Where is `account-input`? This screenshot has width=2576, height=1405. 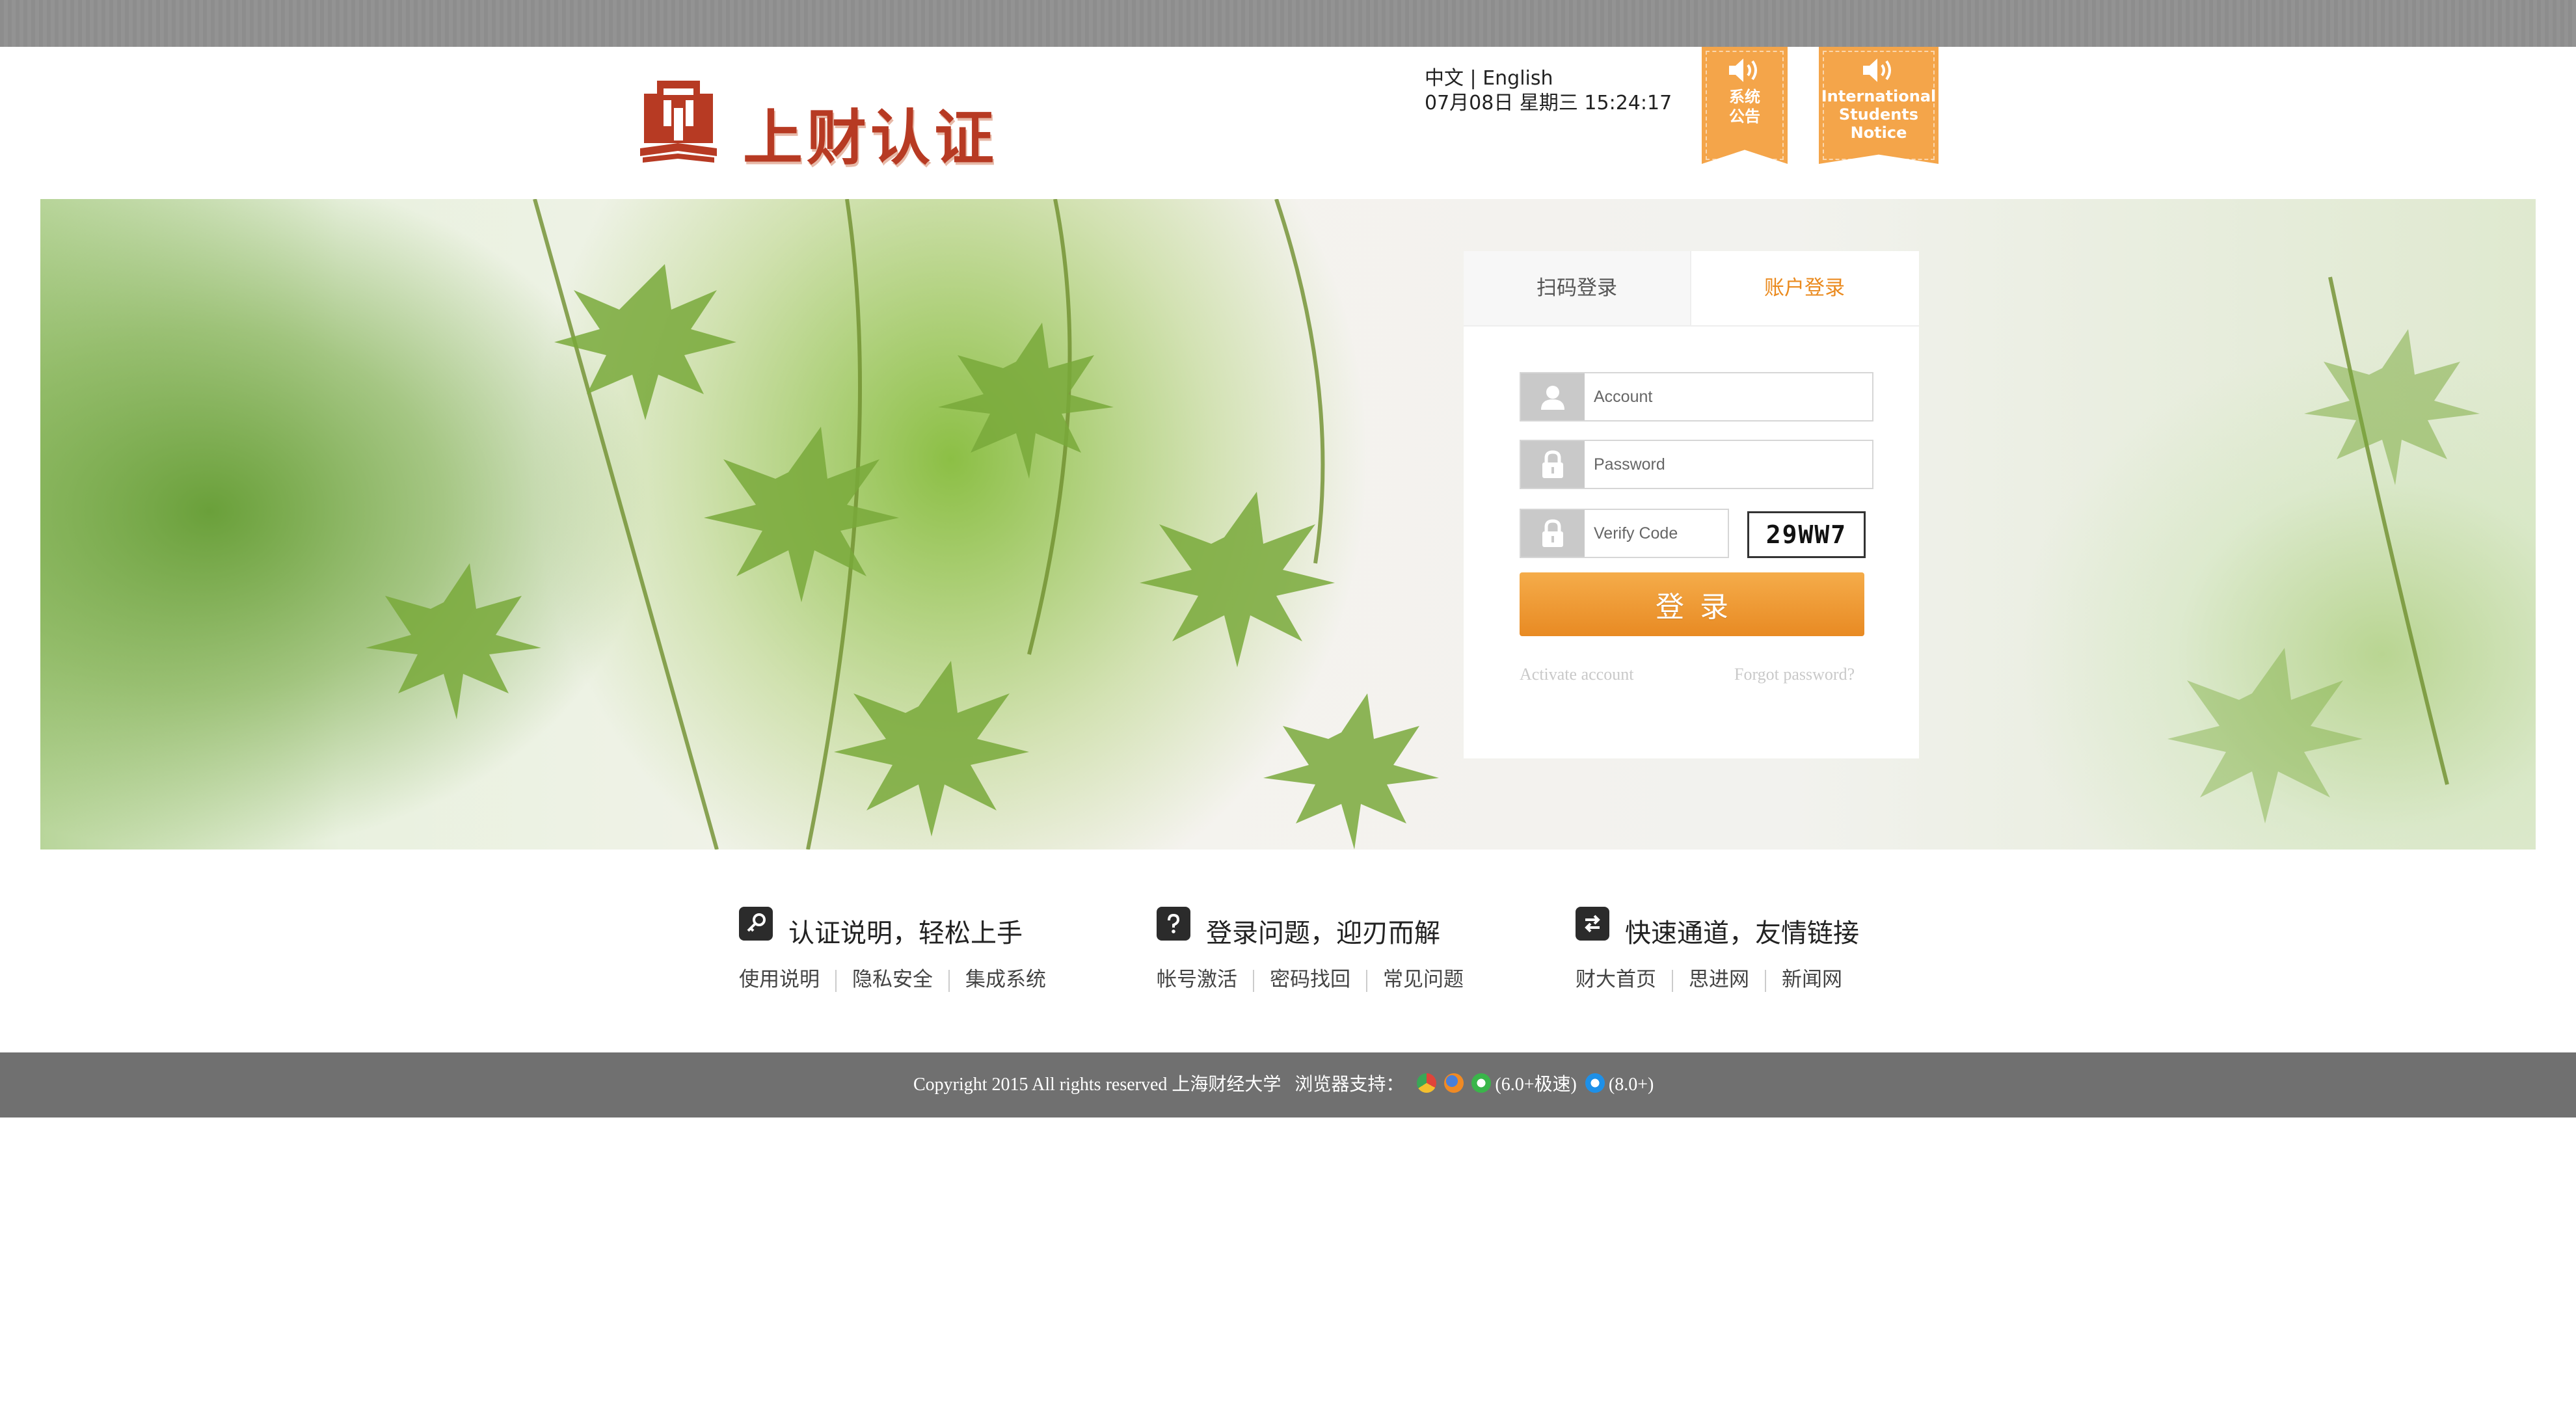
account-input is located at coordinates (1730, 396).